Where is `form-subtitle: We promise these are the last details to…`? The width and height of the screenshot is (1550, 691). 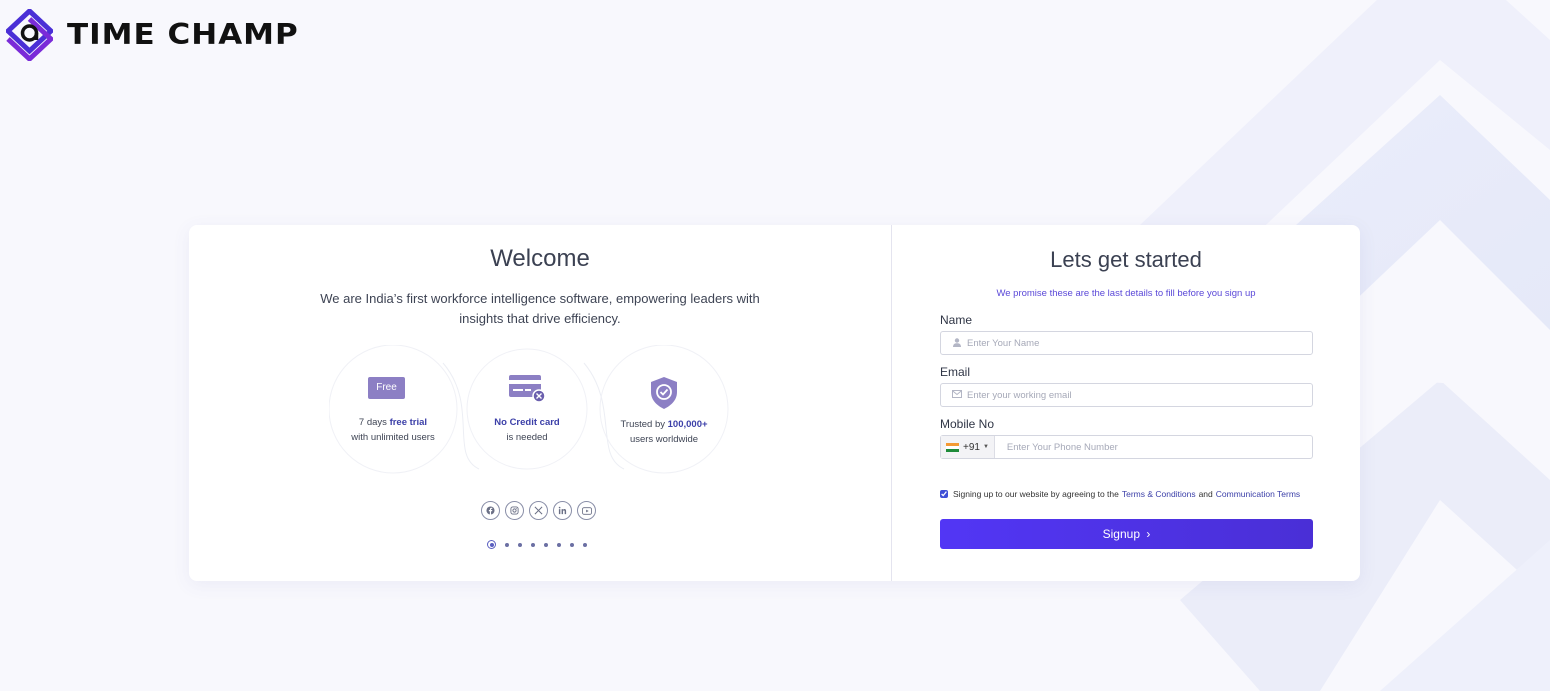 form-subtitle: We promise these are the last details to… is located at coordinates (1126, 293).